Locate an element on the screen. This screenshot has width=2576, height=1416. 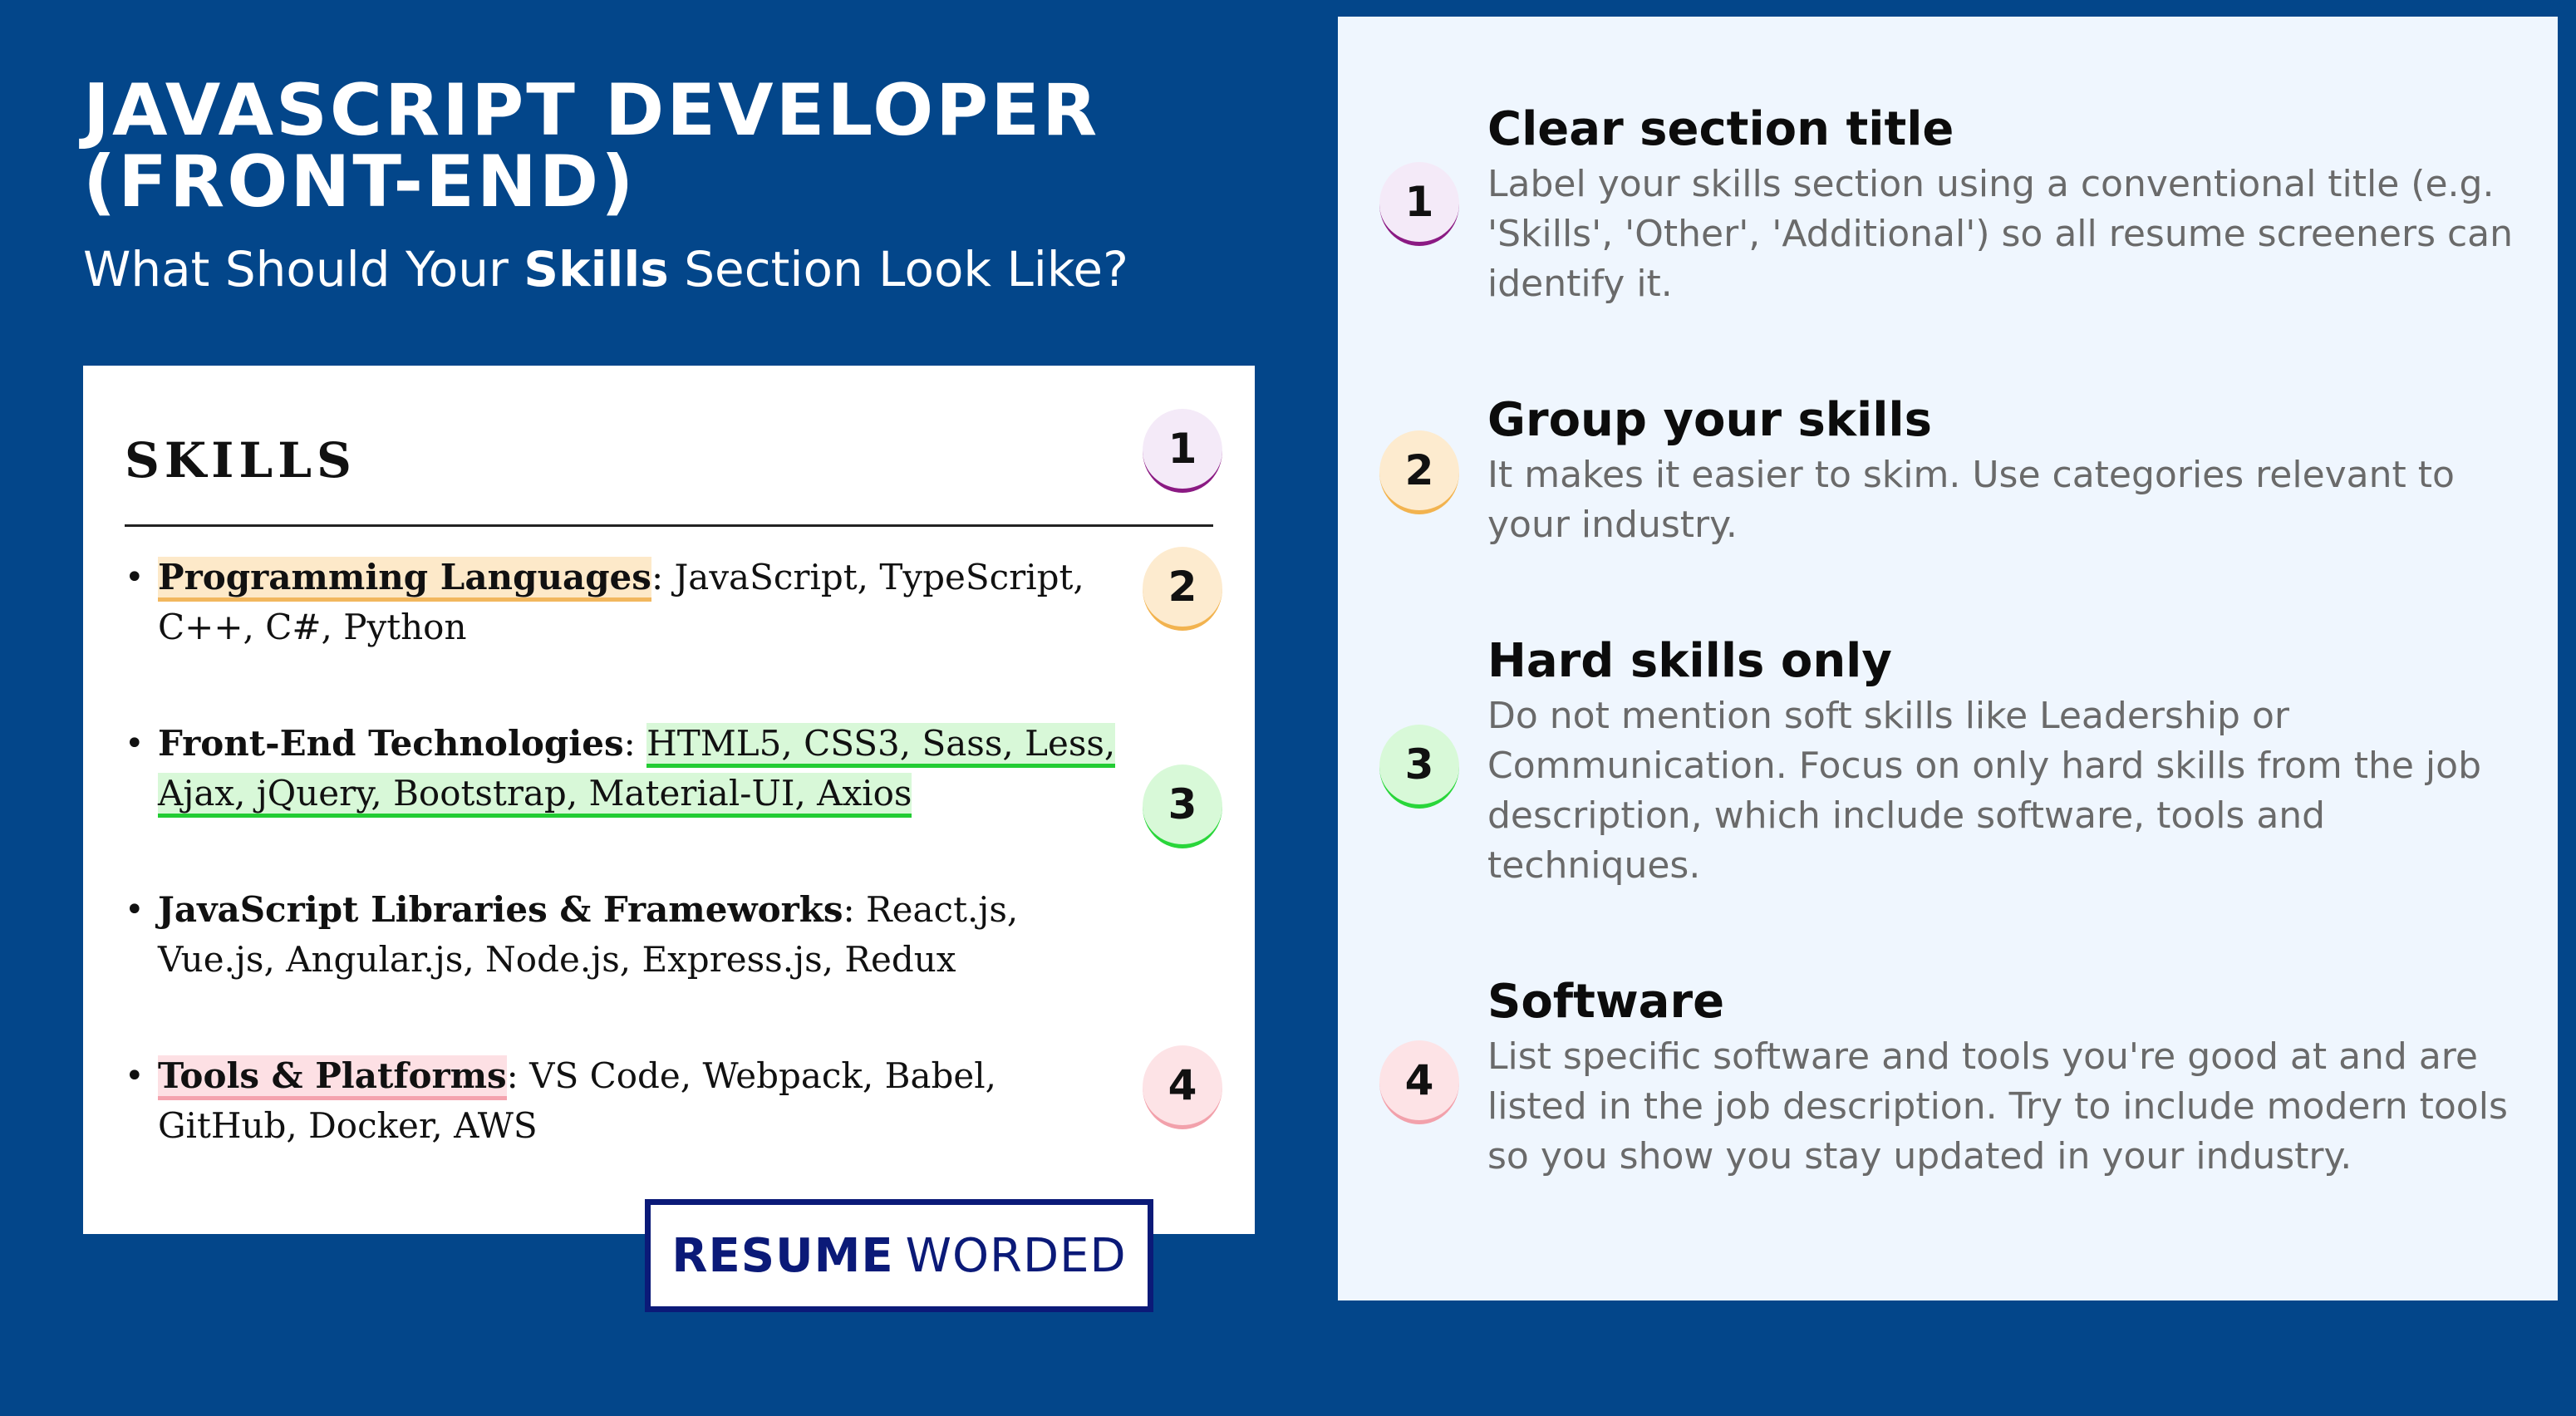
tip-title: Hard skills only is located at coordinates (1689, 661).